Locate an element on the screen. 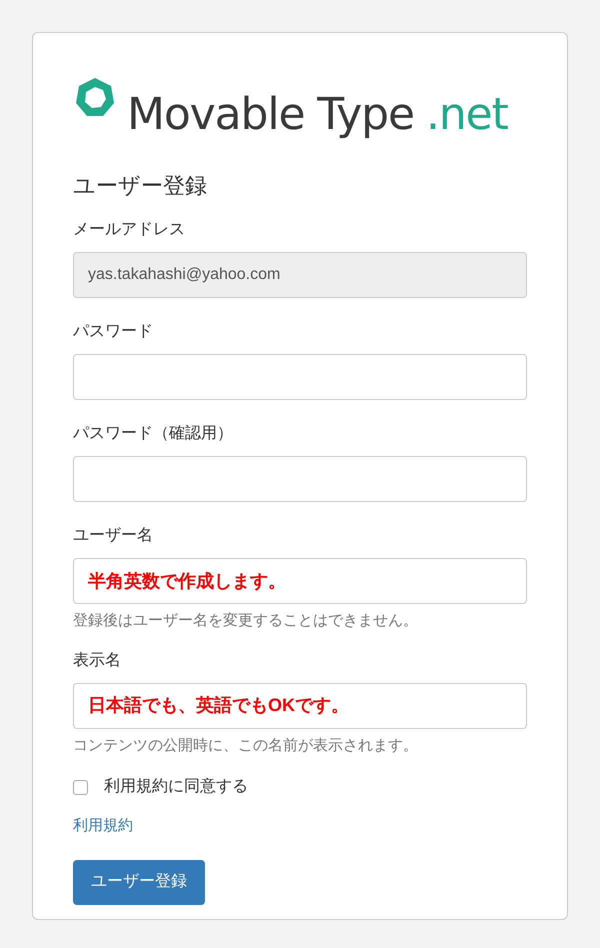 The image size is (600, 948). logo-suffix: .net is located at coordinates (467, 115).